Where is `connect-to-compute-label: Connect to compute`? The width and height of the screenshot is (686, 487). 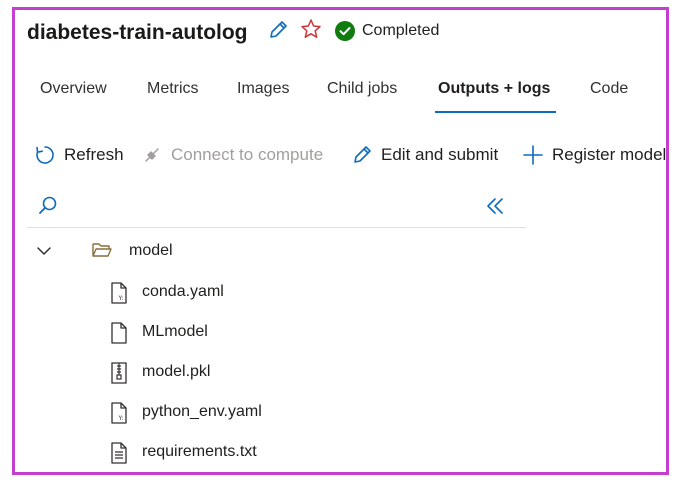
connect-to-compute-label: Connect to compute is located at coordinates (247, 154).